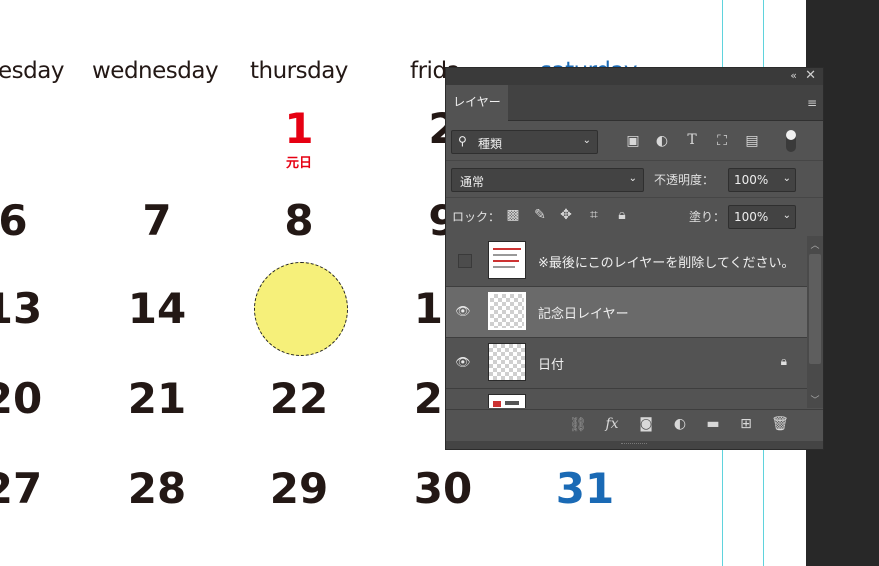 This screenshot has width=879, height=566. I want to click on date-cell: 27, so click(21, 488).